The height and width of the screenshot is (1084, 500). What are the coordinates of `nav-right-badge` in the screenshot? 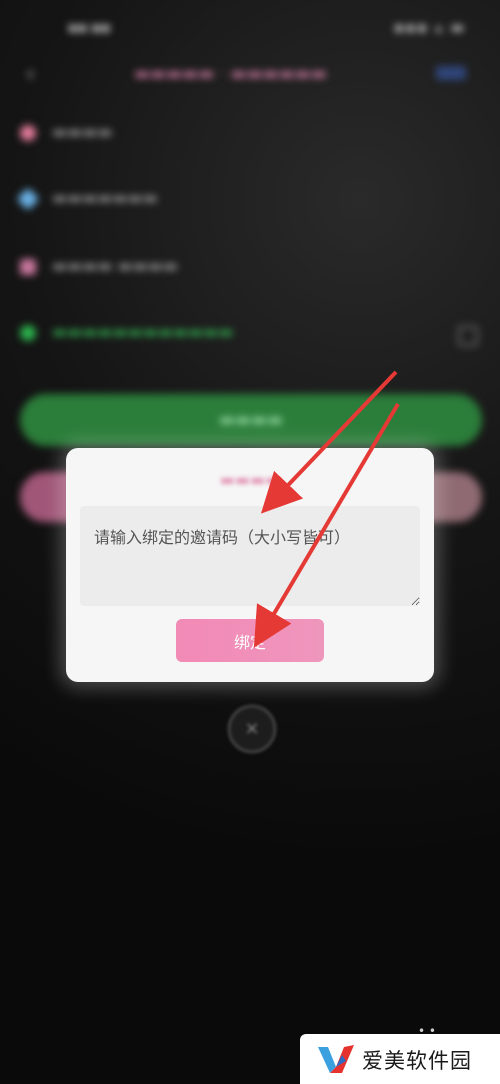 It's located at (451, 73).